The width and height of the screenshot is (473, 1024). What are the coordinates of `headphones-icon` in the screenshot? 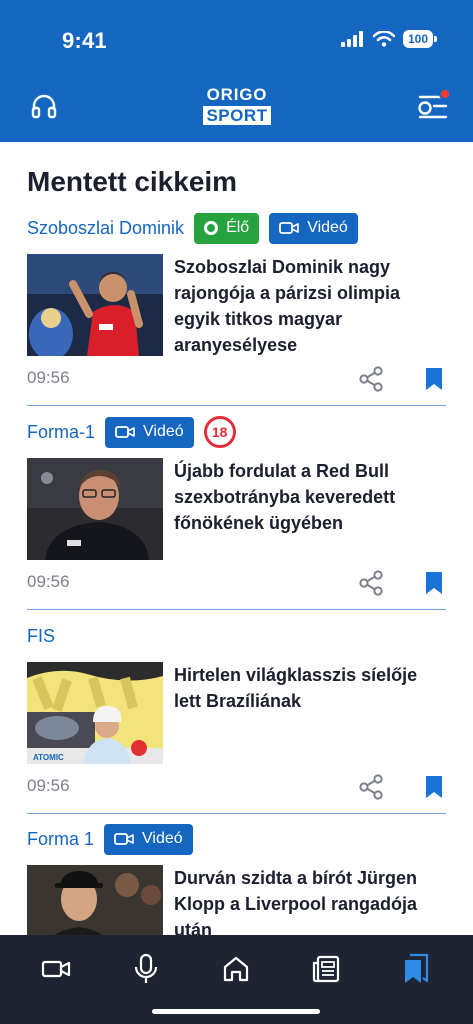 It's located at (44, 106).